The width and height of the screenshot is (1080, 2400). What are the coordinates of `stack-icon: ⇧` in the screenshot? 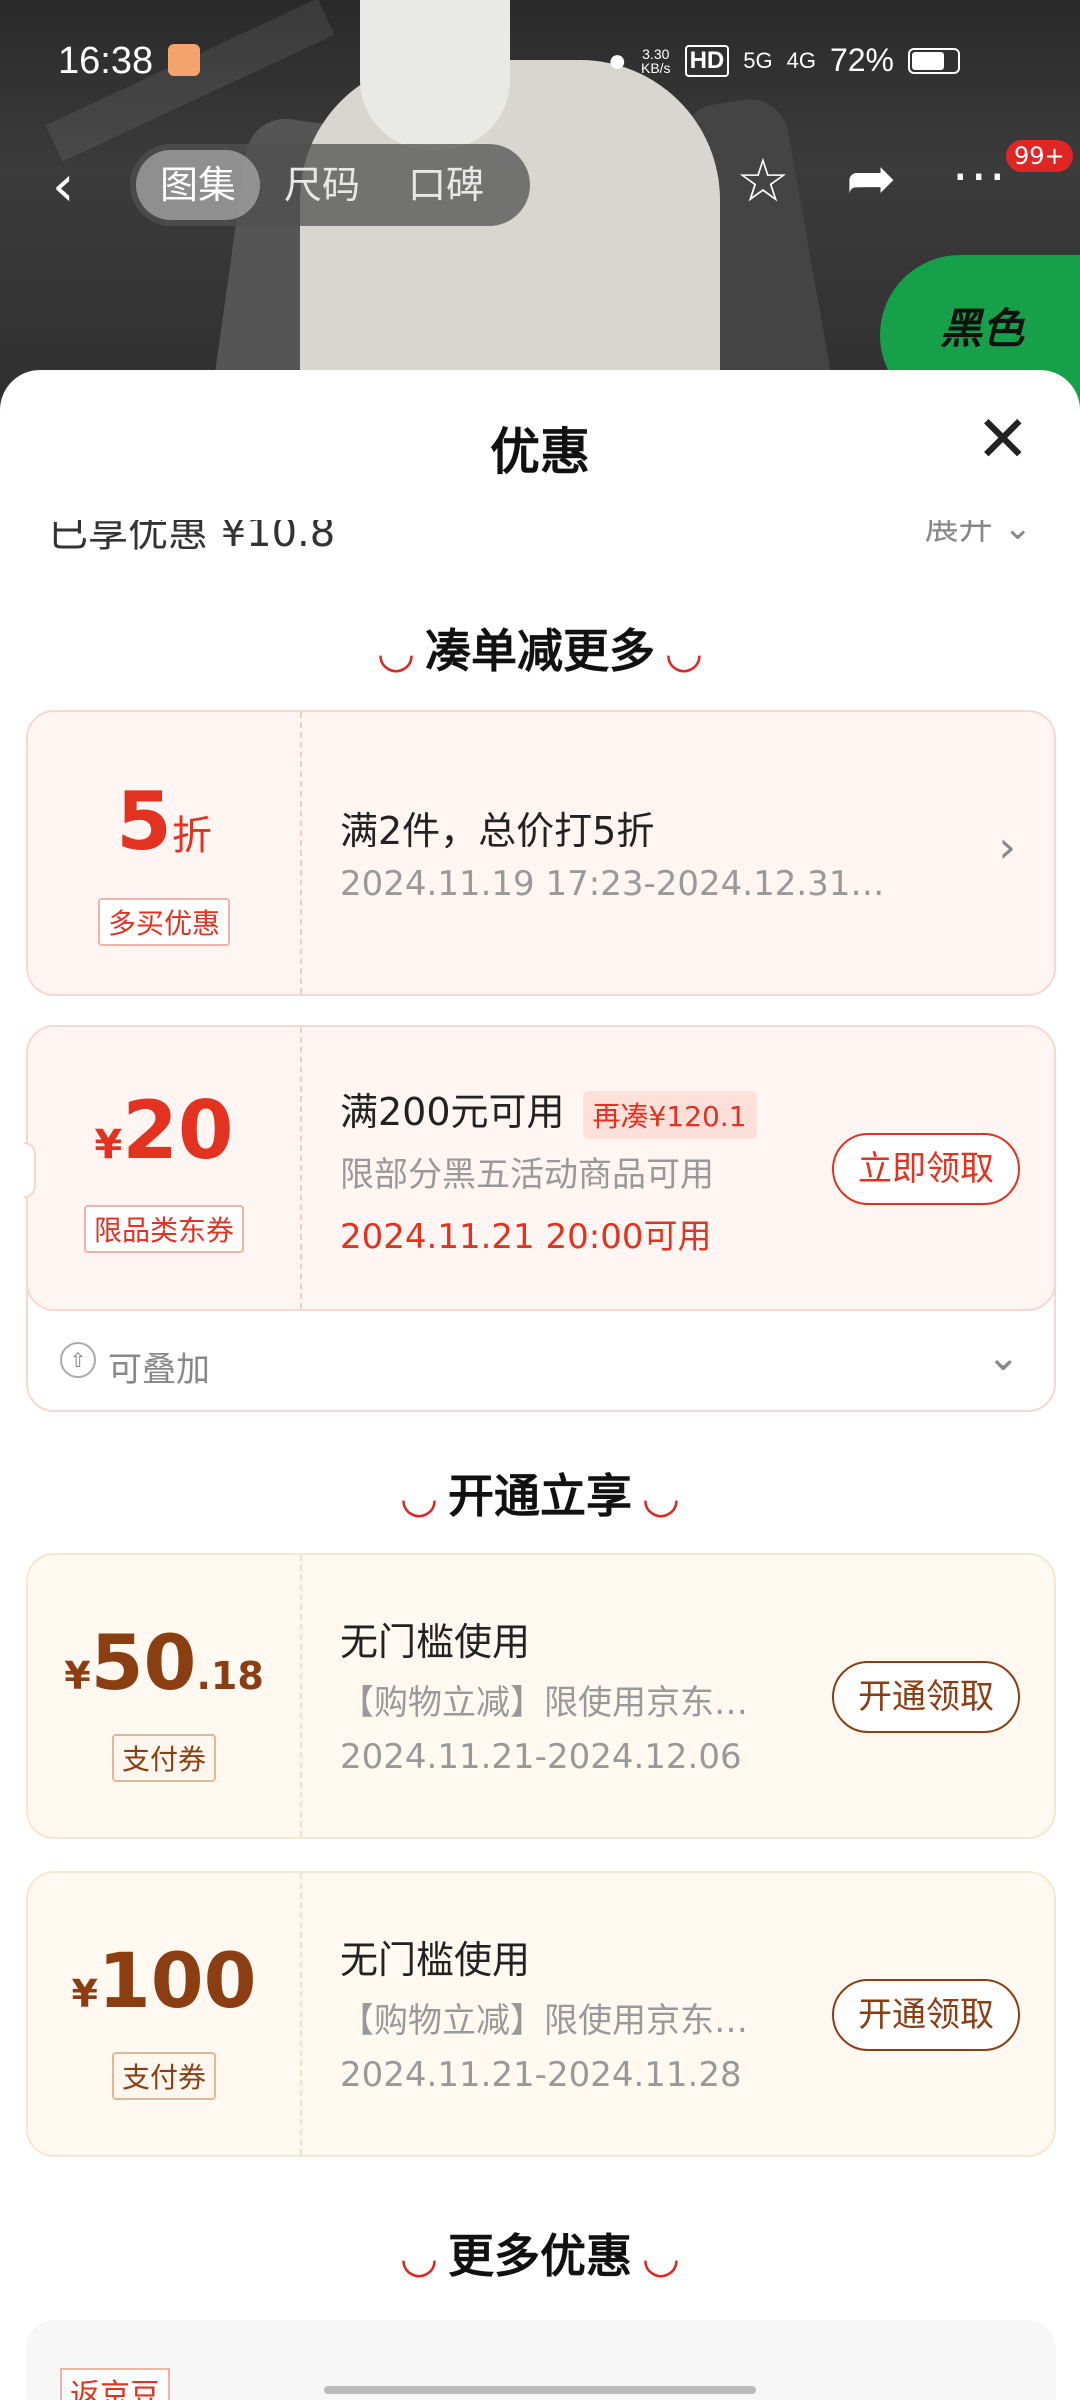 It's located at (78, 1360).